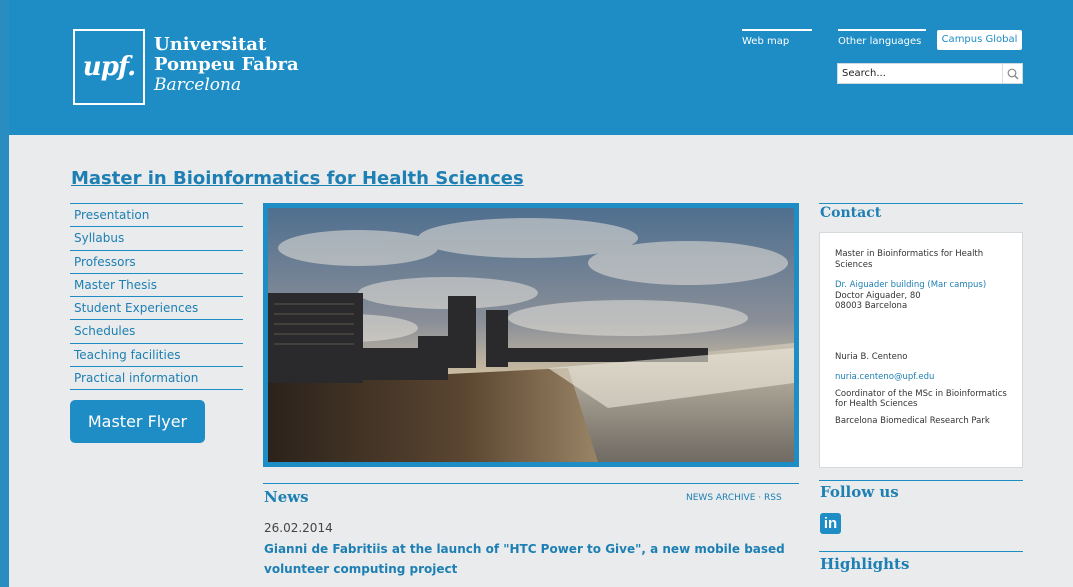 This screenshot has height=587, width=1073. What do you see at coordinates (921, 203) in the screenshot?
I see `contact-divider` at bounding box center [921, 203].